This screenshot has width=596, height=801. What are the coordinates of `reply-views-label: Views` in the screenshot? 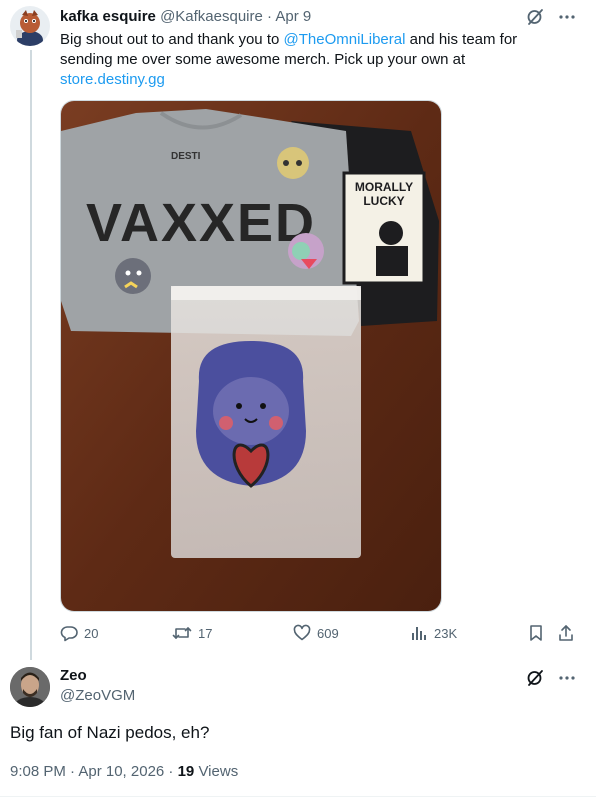 It's located at (216, 771).